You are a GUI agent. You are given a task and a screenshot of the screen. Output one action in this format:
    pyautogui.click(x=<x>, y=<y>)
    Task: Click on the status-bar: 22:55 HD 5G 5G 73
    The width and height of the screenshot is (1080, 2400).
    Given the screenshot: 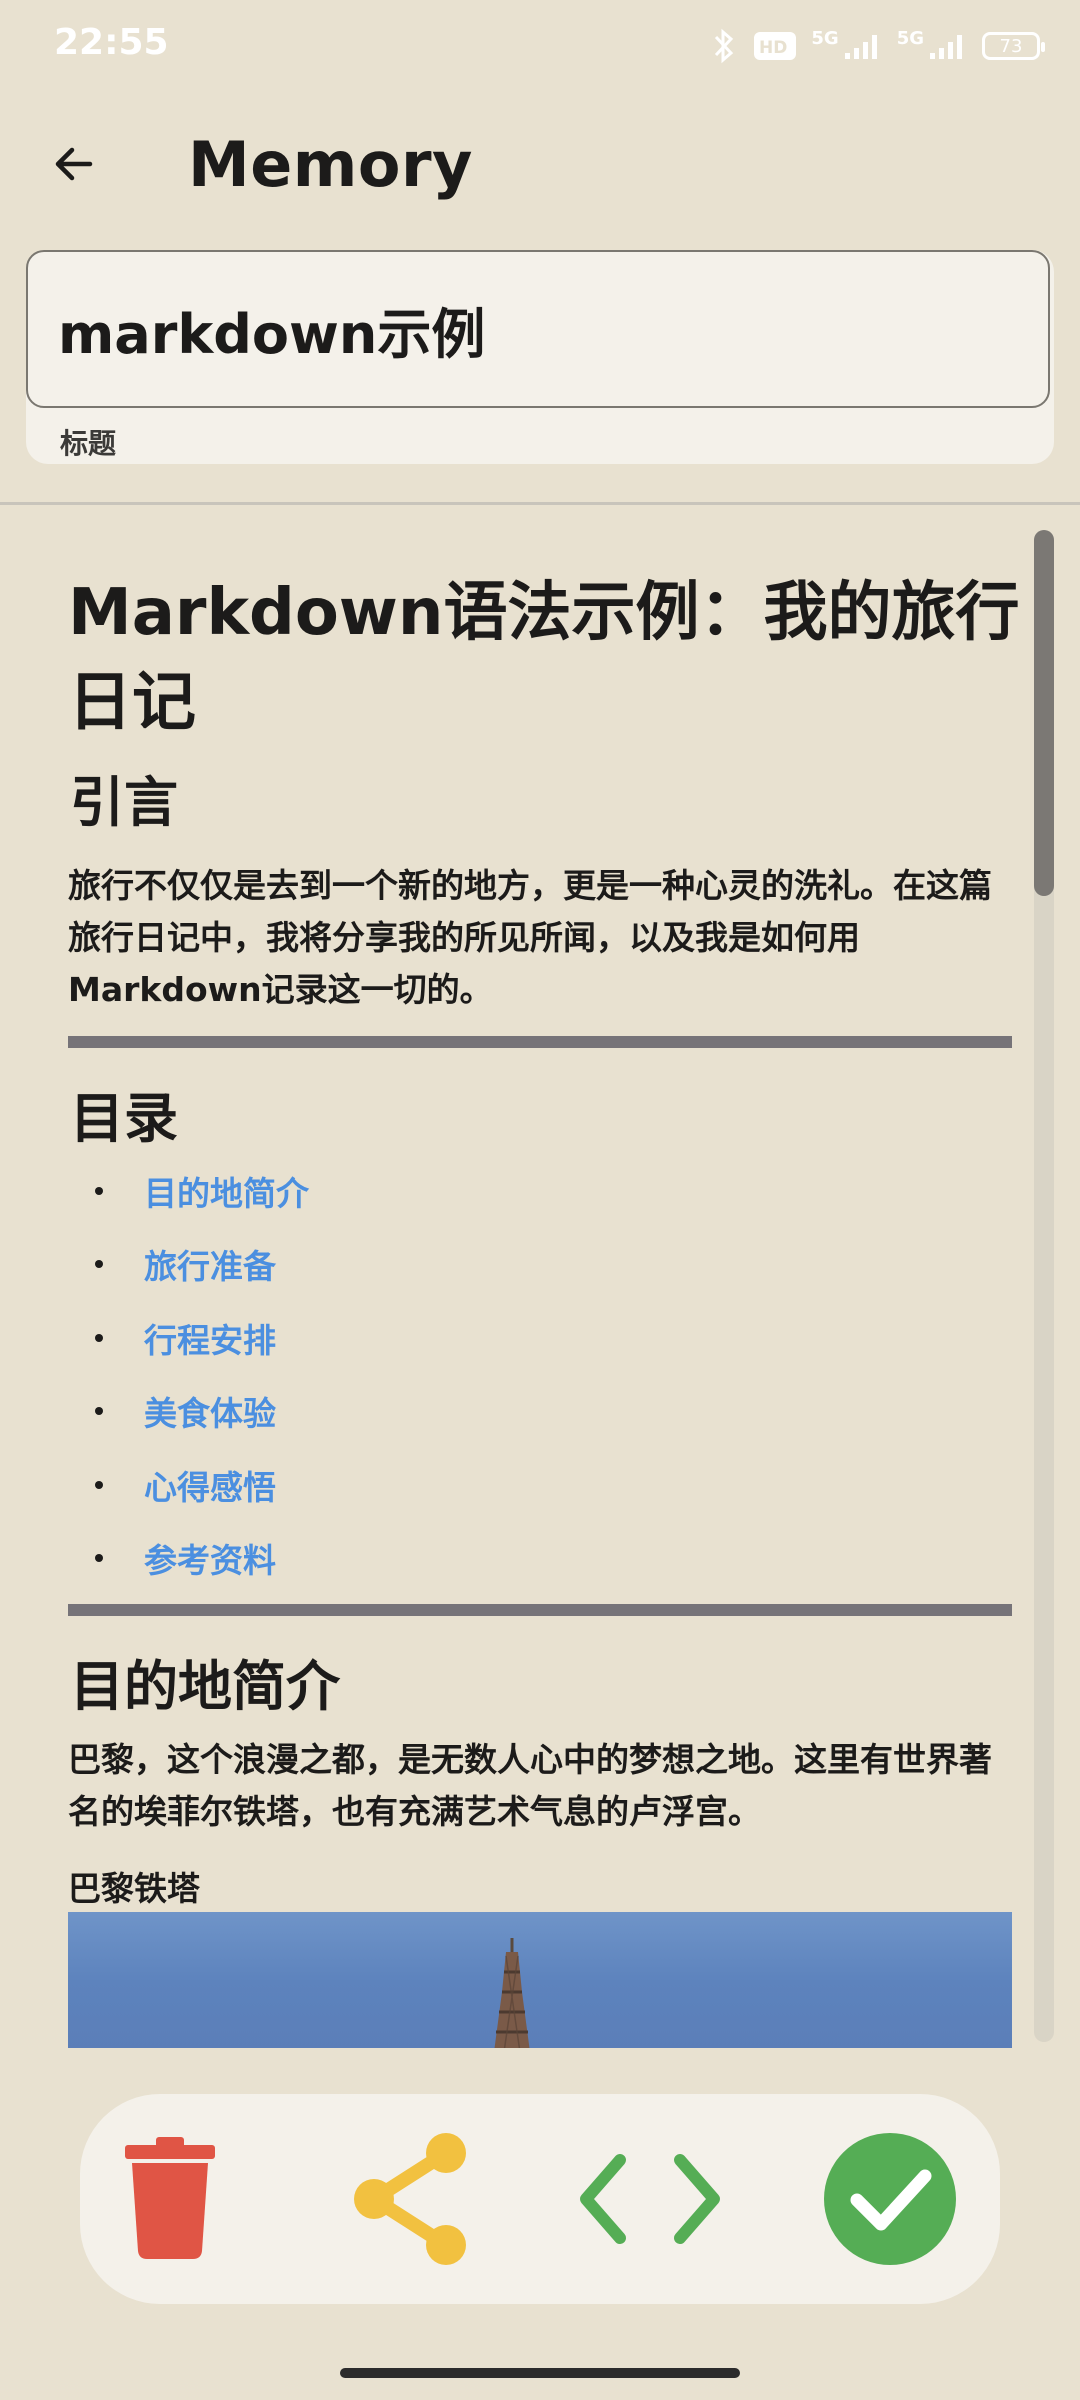 What is the action you would take?
    pyautogui.click(x=540, y=46)
    